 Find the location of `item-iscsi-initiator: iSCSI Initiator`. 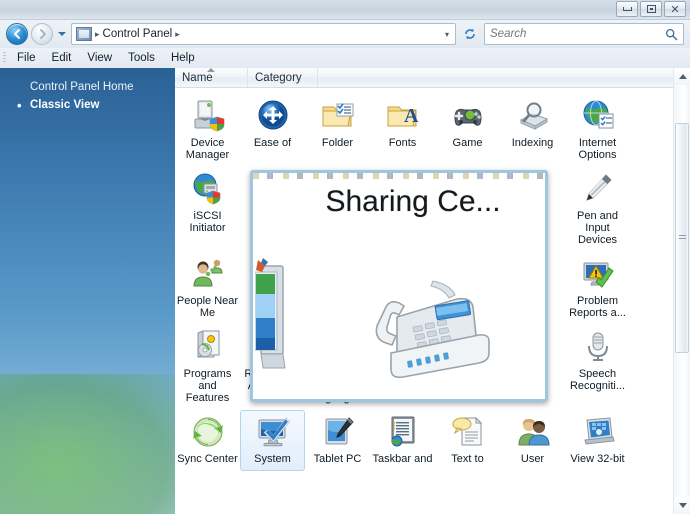

item-iscsi-initiator: iSCSI Initiator is located at coordinates (207, 209).